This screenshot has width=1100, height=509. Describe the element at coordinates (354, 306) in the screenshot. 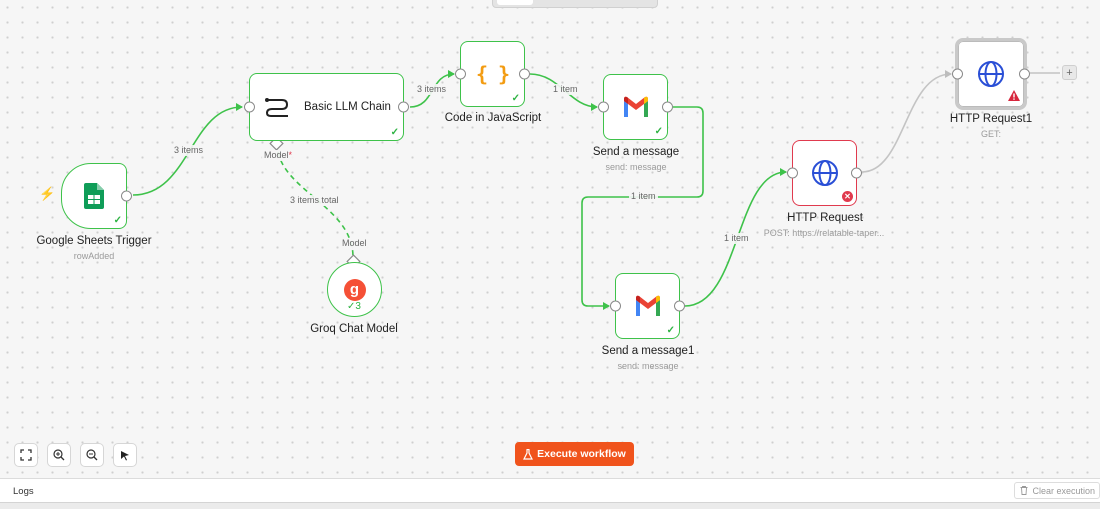

I see `run-count-badge: ✓3` at that location.